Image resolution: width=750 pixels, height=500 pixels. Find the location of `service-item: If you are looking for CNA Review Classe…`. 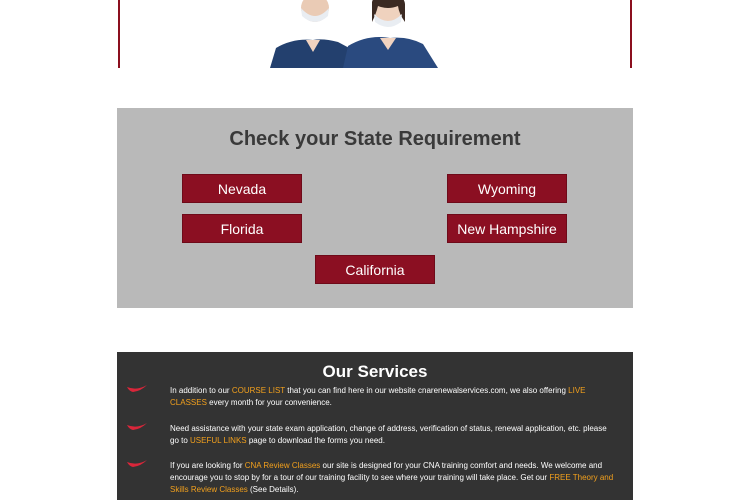

service-item: If you are looking for CNA Review Classe… is located at coordinates (392, 477).